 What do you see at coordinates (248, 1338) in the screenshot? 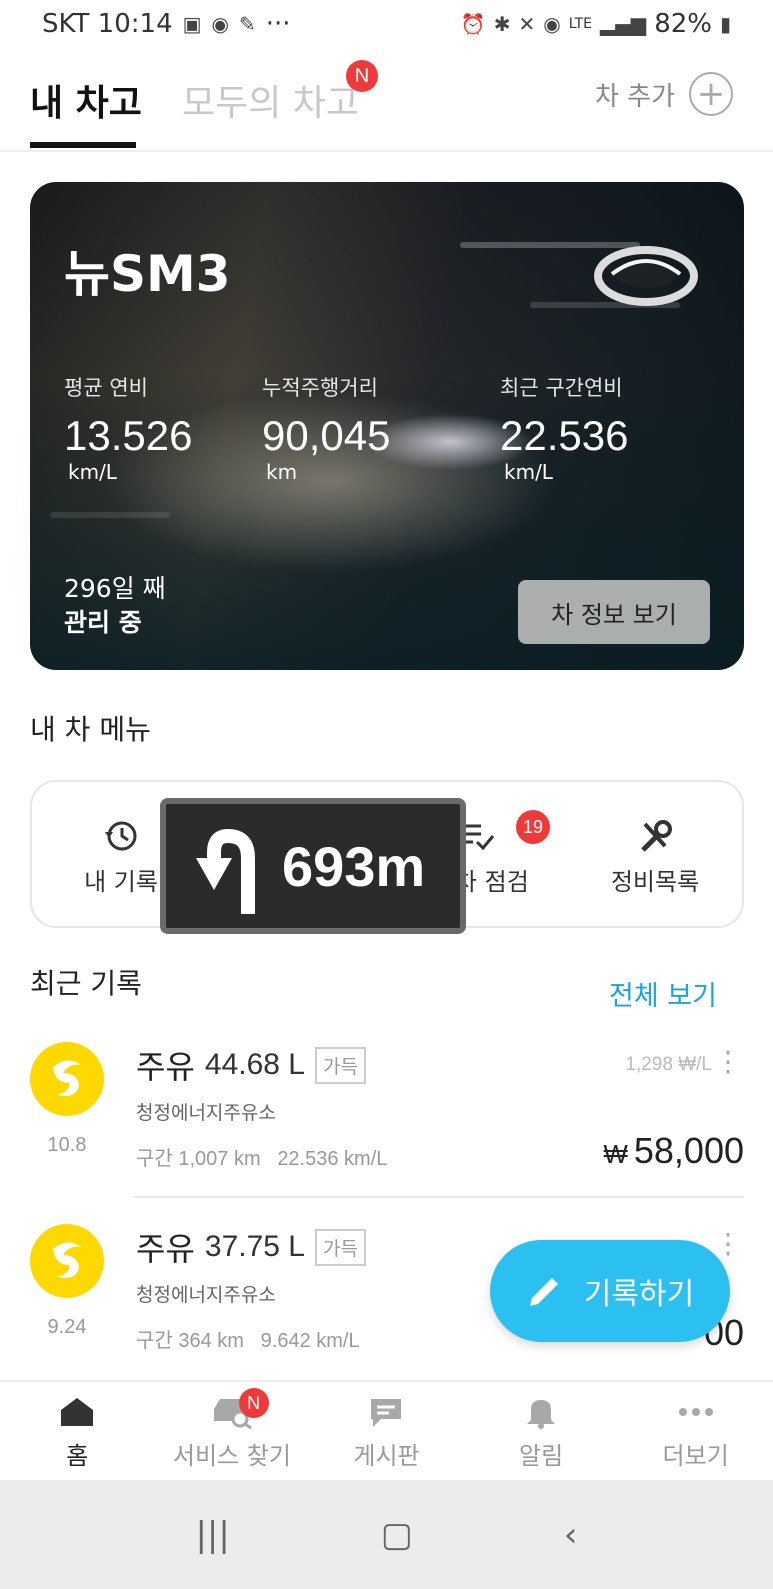
I see `record-section-info: 구간 364 km 9.642 km/L` at bounding box center [248, 1338].